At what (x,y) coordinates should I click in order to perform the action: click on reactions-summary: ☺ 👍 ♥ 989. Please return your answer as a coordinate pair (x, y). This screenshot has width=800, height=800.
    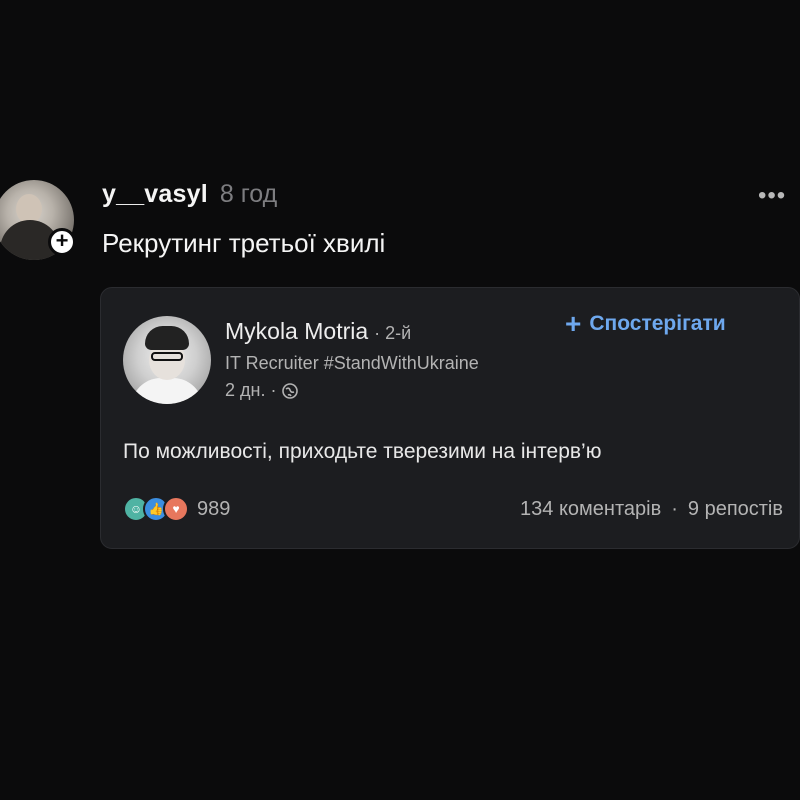
    Looking at the image, I should click on (176, 509).